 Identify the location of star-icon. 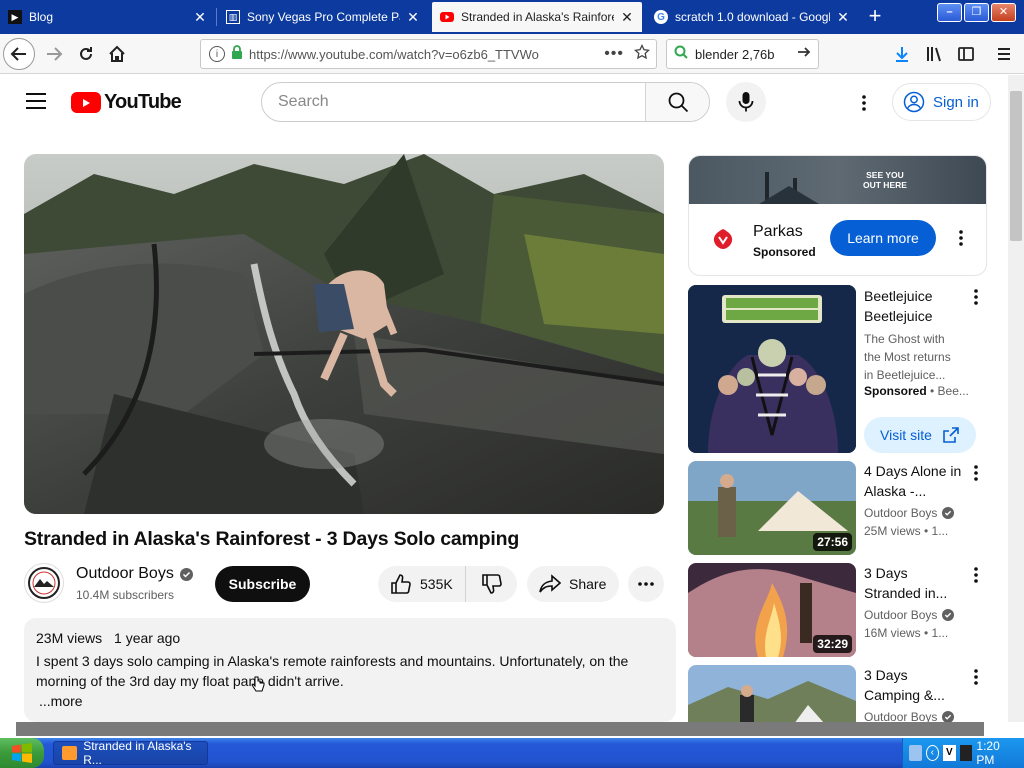
(642, 54).